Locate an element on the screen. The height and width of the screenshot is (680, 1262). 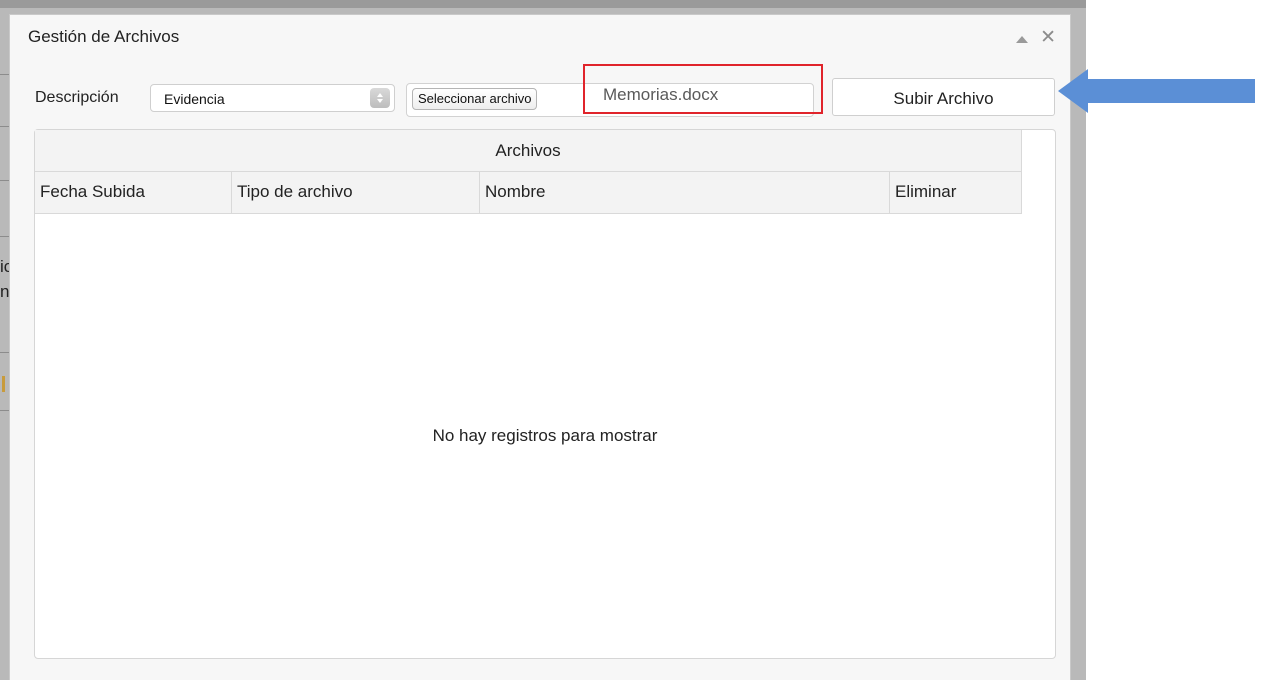
arrow-left-icon is located at coordinates (1156, 91).